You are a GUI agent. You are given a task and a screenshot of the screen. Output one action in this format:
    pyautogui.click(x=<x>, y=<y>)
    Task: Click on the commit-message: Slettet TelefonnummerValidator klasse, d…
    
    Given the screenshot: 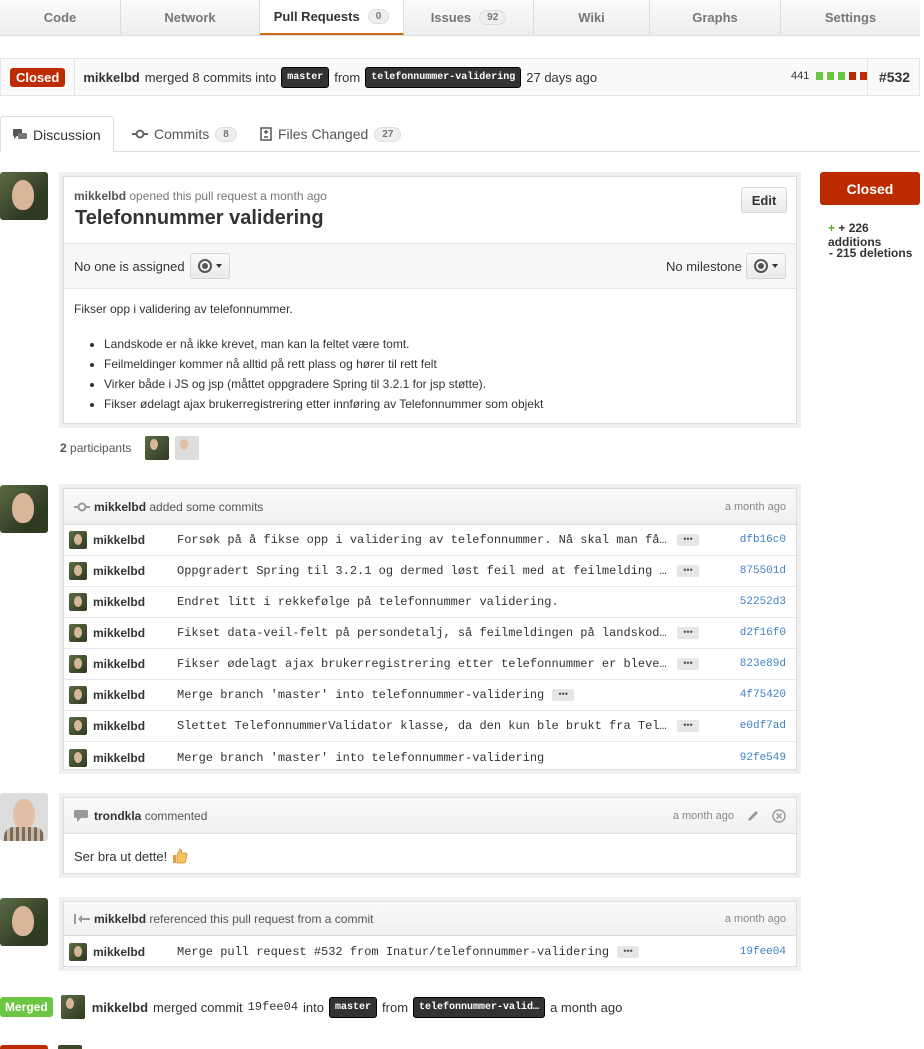 What is the action you would take?
    pyautogui.click(x=423, y=726)
    